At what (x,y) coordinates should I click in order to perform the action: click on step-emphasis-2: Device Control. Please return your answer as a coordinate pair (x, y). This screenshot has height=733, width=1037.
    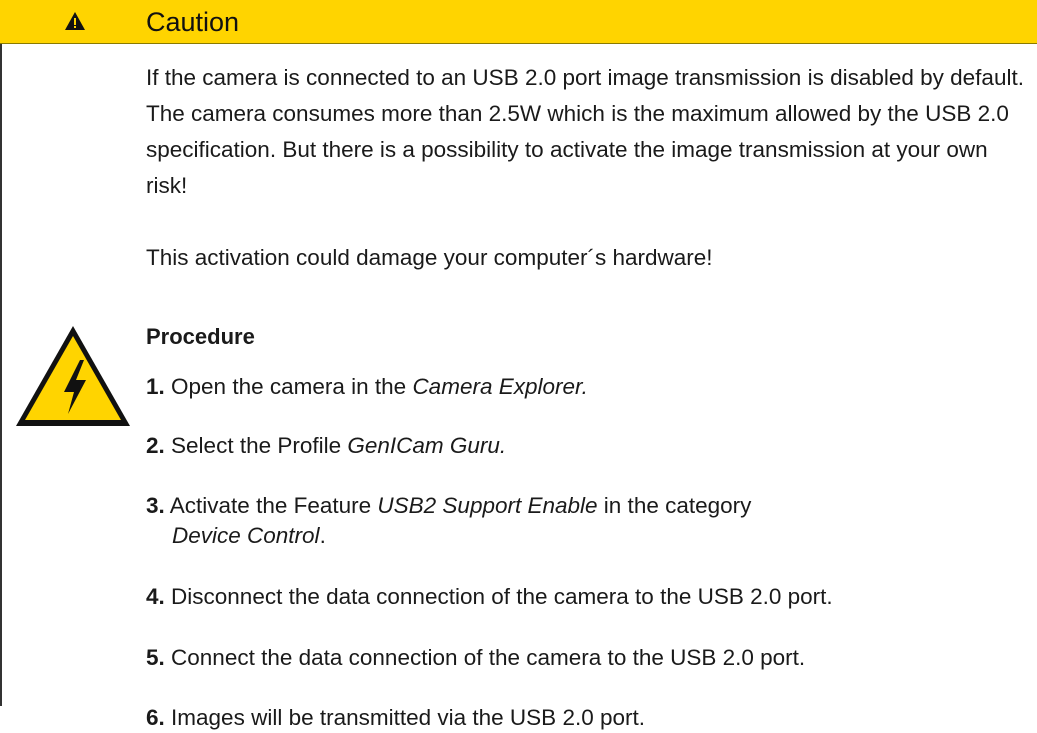
    Looking at the image, I should click on (246, 535).